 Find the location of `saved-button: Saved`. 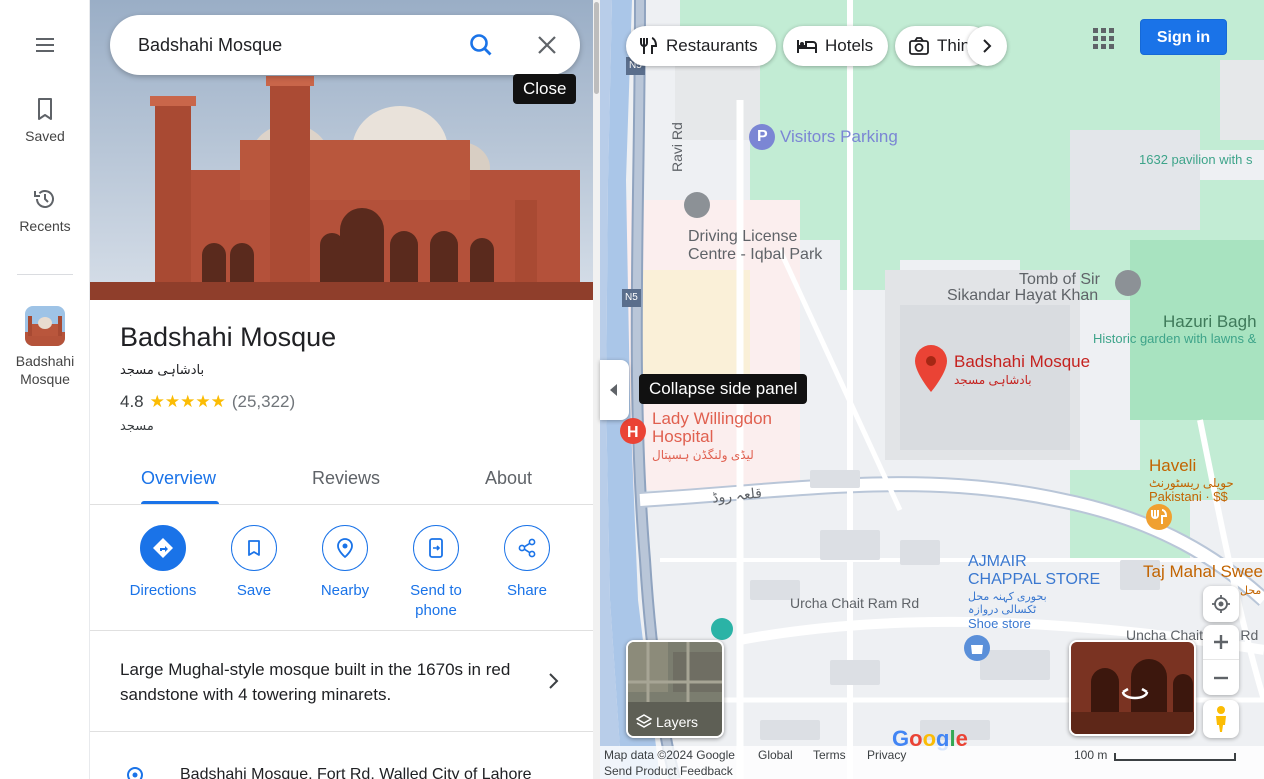

saved-button: Saved is located at coordinates (45, 120).